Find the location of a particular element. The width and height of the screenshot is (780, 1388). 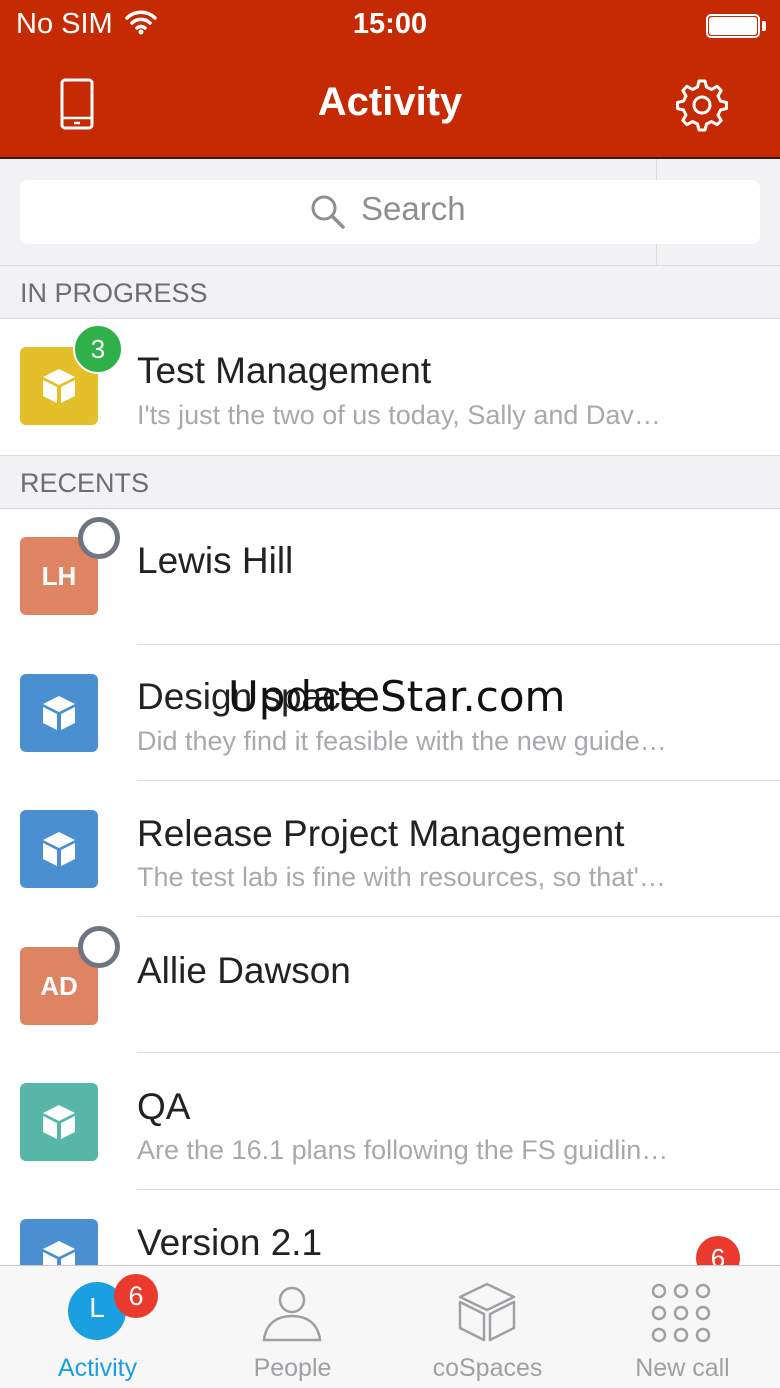

list-item-title: QA is located at coordinates (164, 1106).